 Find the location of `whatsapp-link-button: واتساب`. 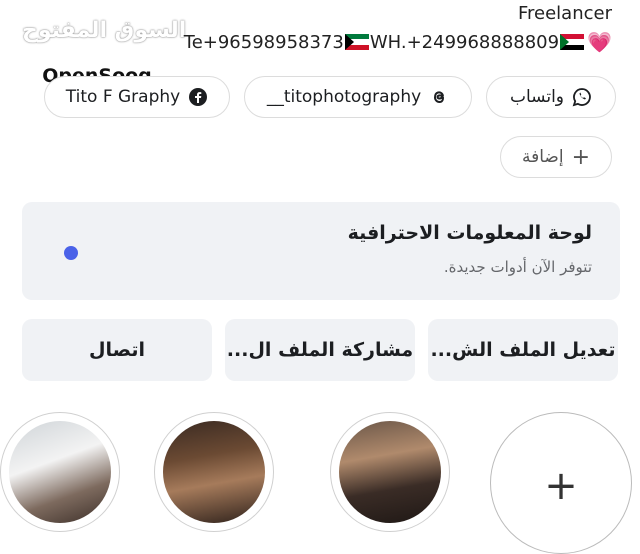

whatsapp-link-button: واتساب is located at coordinates (551, 97).